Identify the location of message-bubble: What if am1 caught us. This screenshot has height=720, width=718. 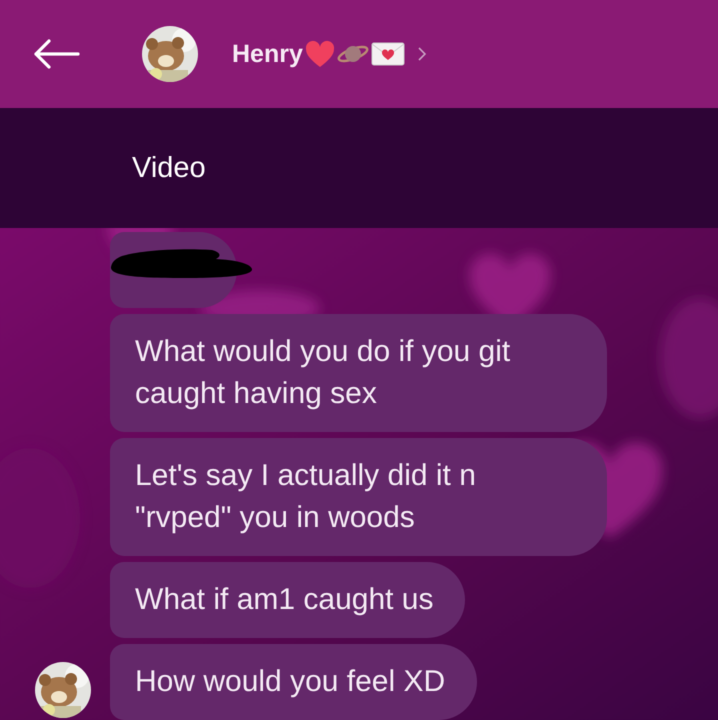
(288, 600).